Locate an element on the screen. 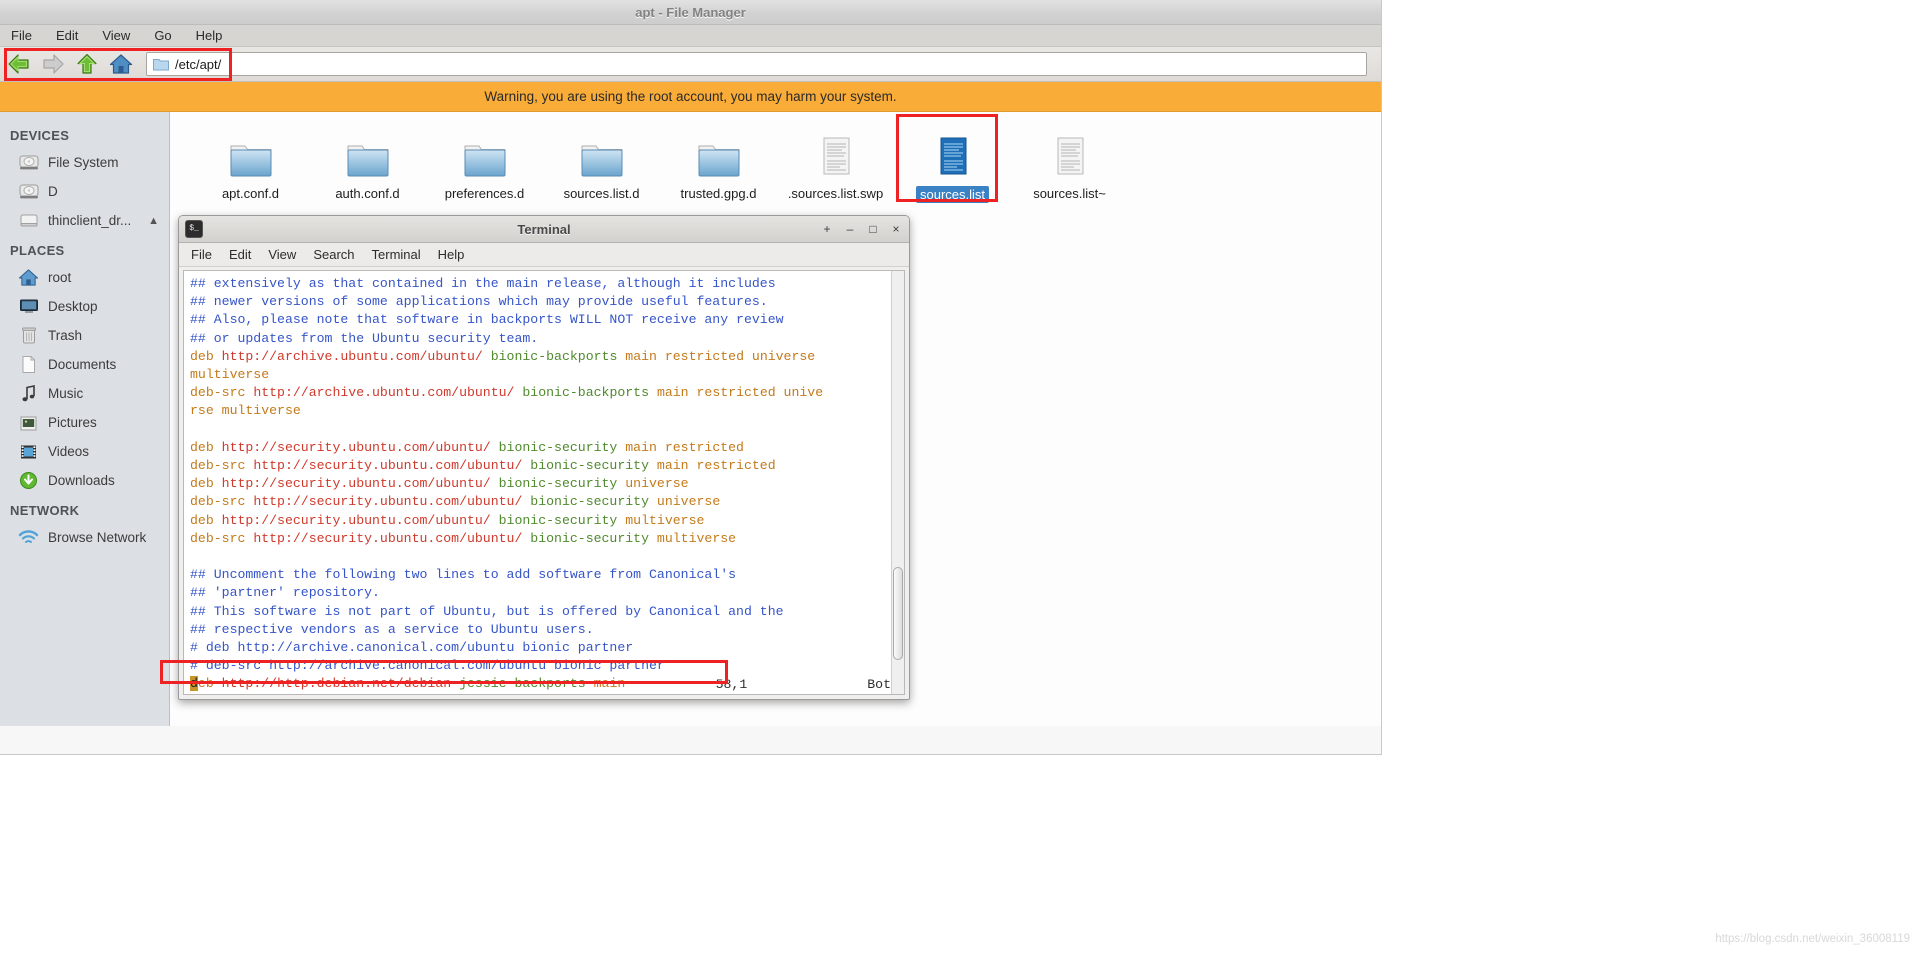 The height and width of the screenshot is (953, 1920). terminal-text-segment: main restricted unive is located at coordinates (740, 393).